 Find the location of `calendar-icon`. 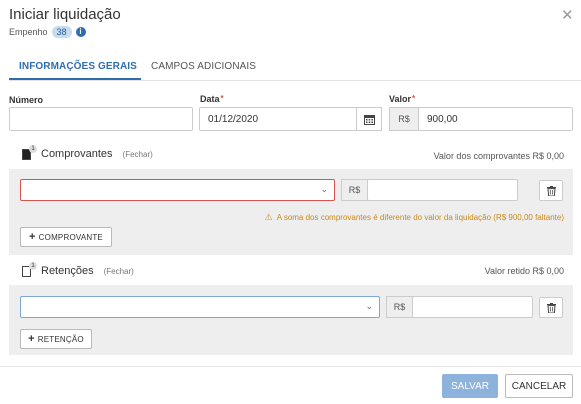

calendar-icon is located at coordinates (369, 119).